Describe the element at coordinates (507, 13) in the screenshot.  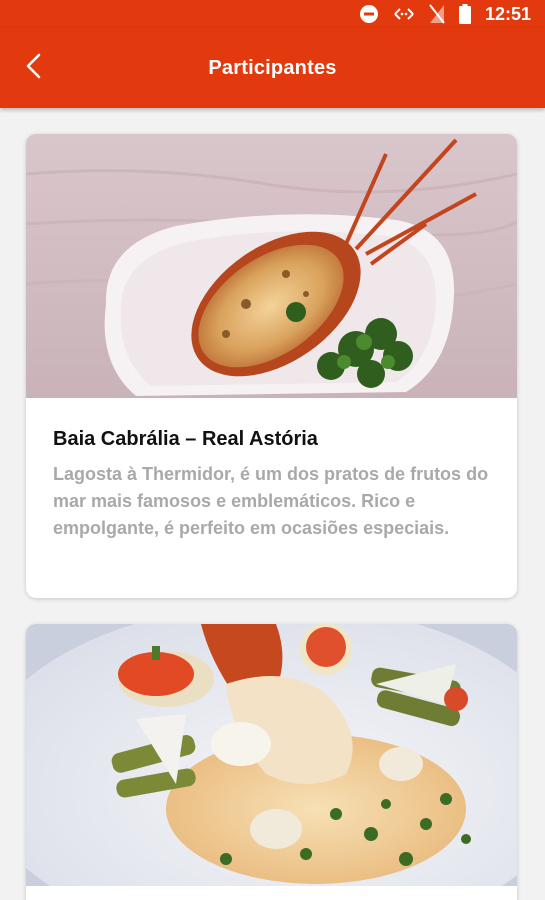
I see `status-time: 12:51` at that location.